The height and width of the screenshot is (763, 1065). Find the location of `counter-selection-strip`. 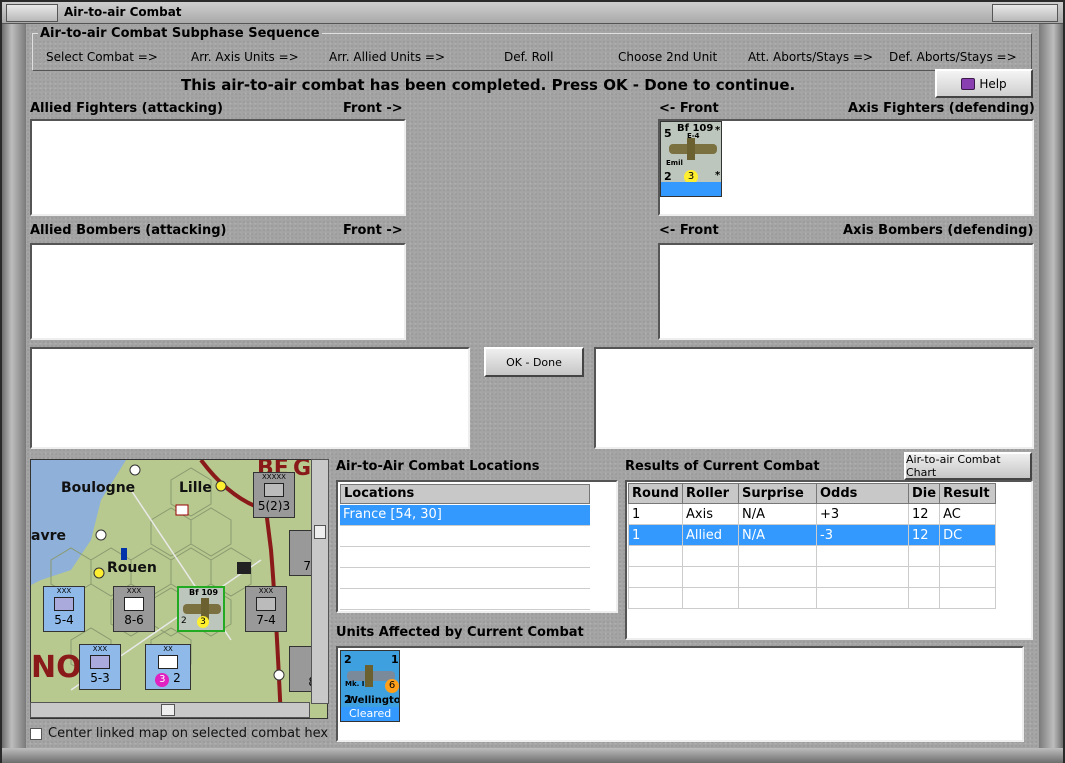

counter-selection-strip is located at coordinates (691, 189).